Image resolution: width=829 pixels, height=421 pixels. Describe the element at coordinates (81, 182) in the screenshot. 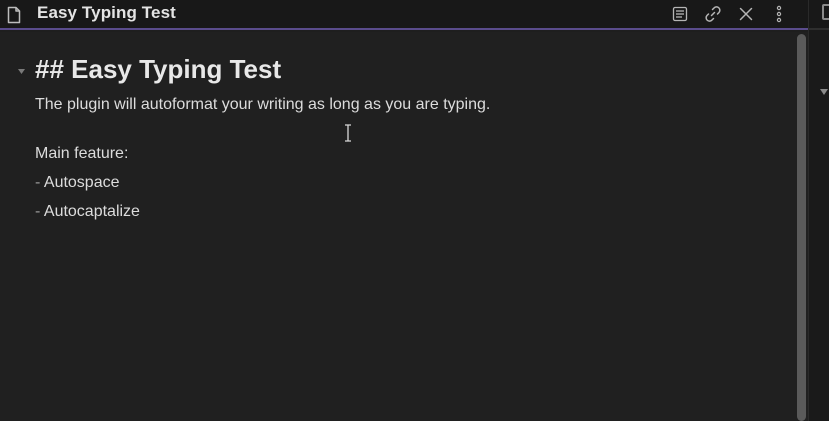

I see `list-item-text: Autospace` at that location.